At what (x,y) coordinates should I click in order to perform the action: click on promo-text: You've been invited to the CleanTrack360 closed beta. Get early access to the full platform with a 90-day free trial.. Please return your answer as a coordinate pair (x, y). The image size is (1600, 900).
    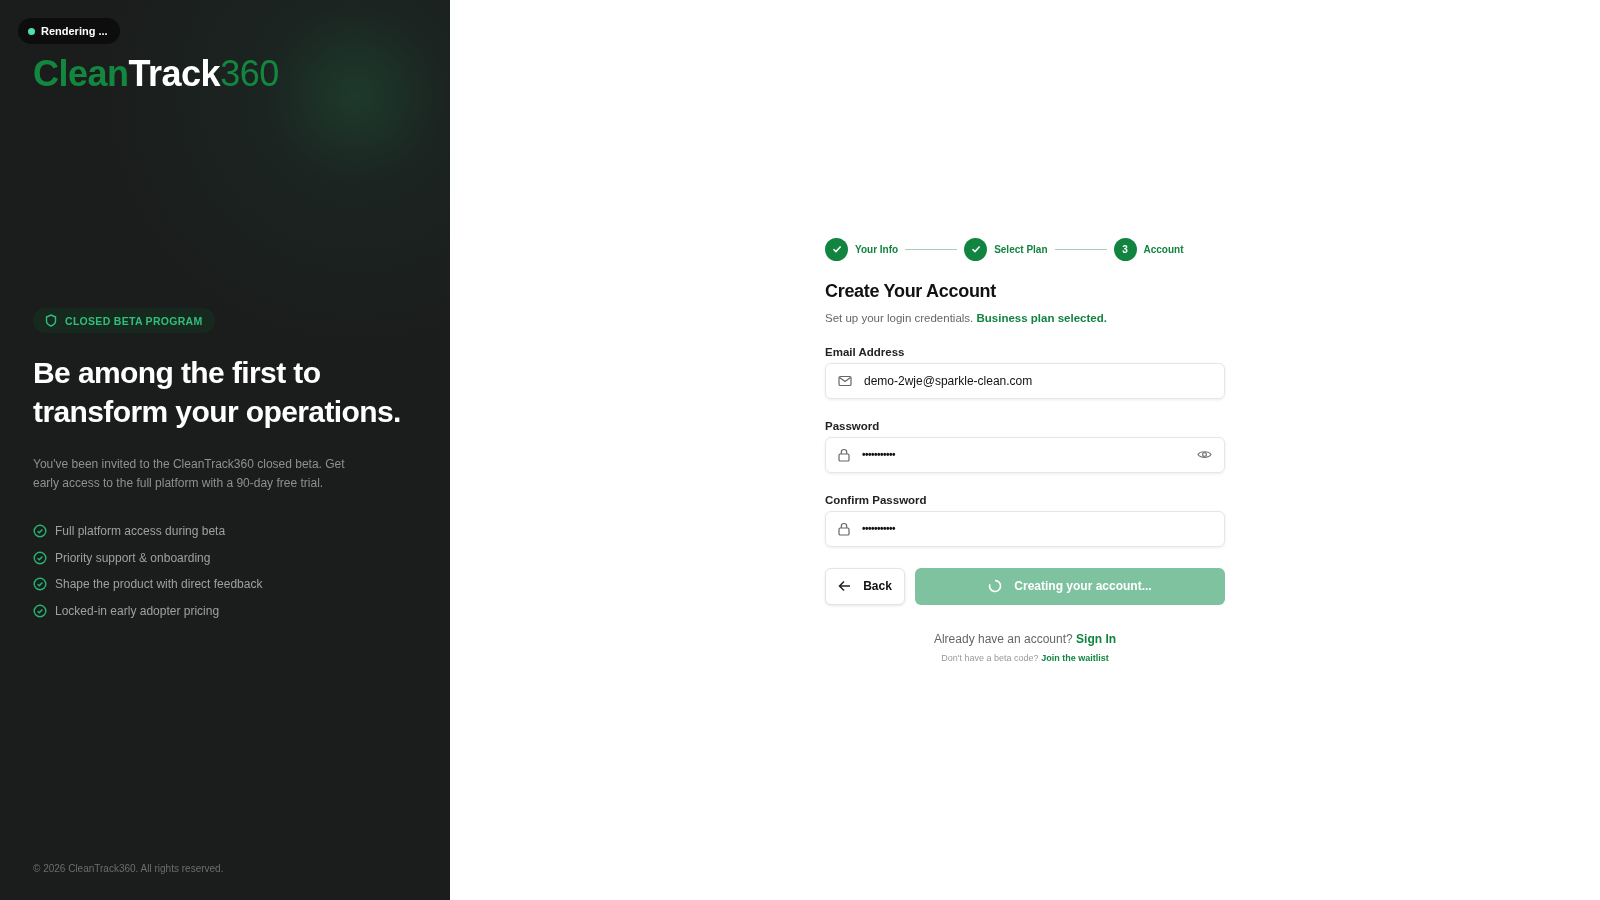
    Looking at the image, I should click on (189, 474).